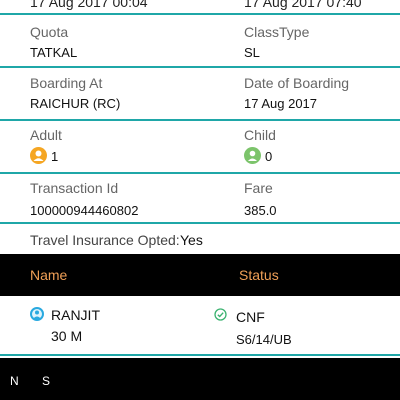 The height and width of the screenshot is (400, 400). Describe the element at coordinates (66, 83) in the screenshot. I see `boarding-at-label: Boarding At` at that location.